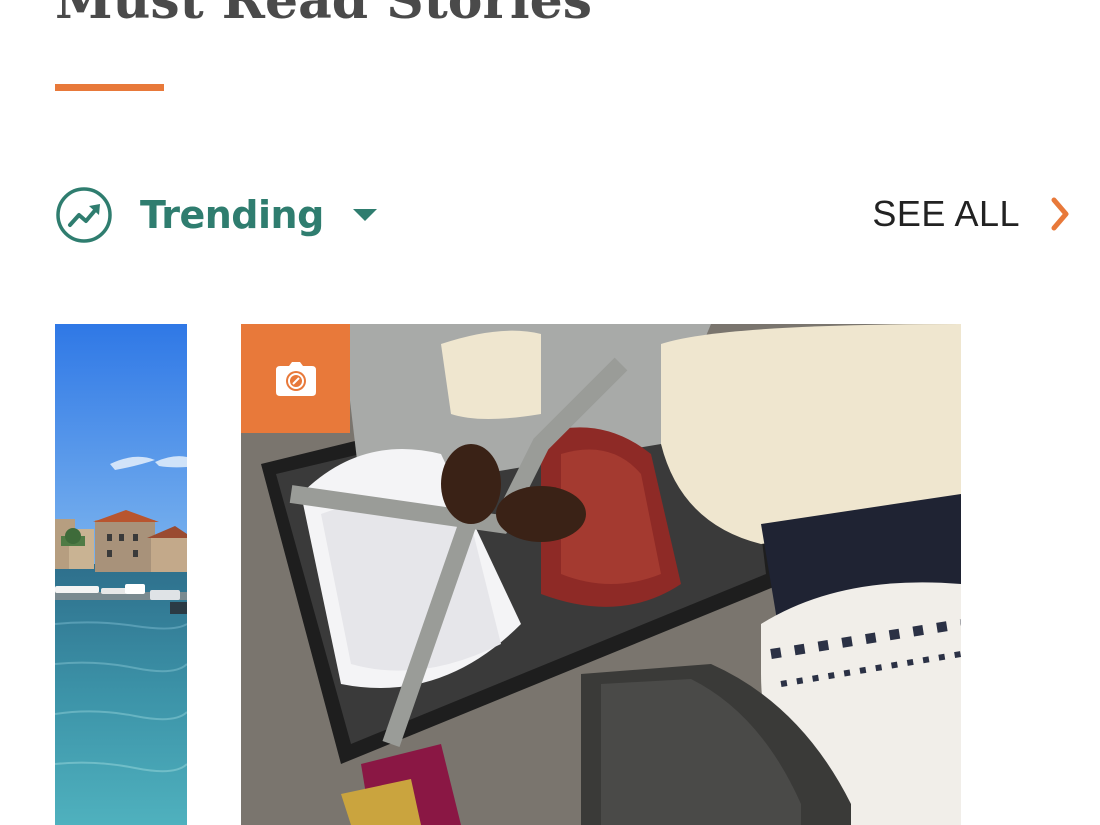  I want to click on coastal-harbor-photo, so click(121, 574).